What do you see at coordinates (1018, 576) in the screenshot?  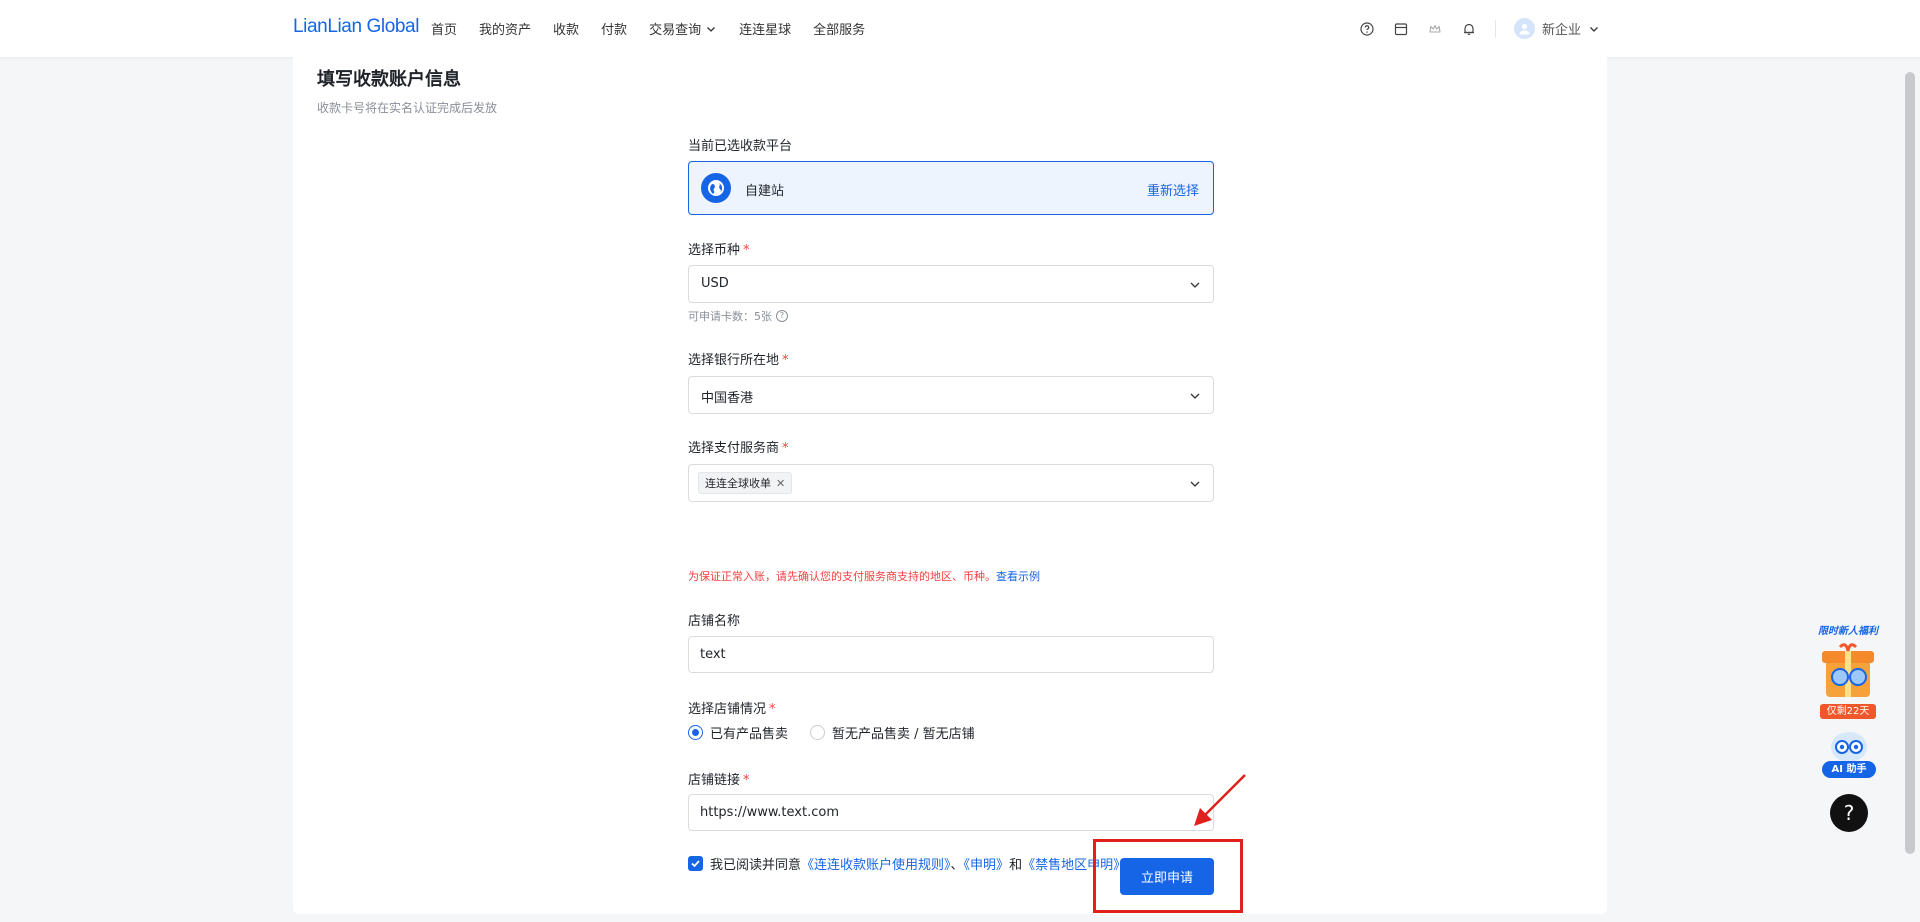 I see `view-example-link: 查看示例` at bounding box center [1018, 576].